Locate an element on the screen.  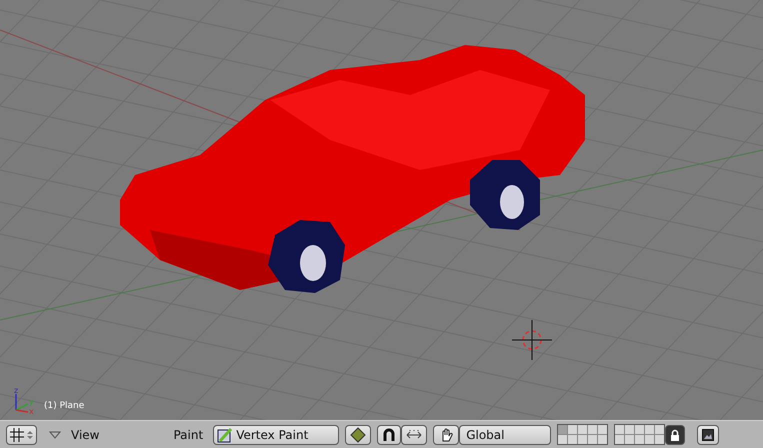
axis-gizmo-icon is located at coordinates (21, 403).